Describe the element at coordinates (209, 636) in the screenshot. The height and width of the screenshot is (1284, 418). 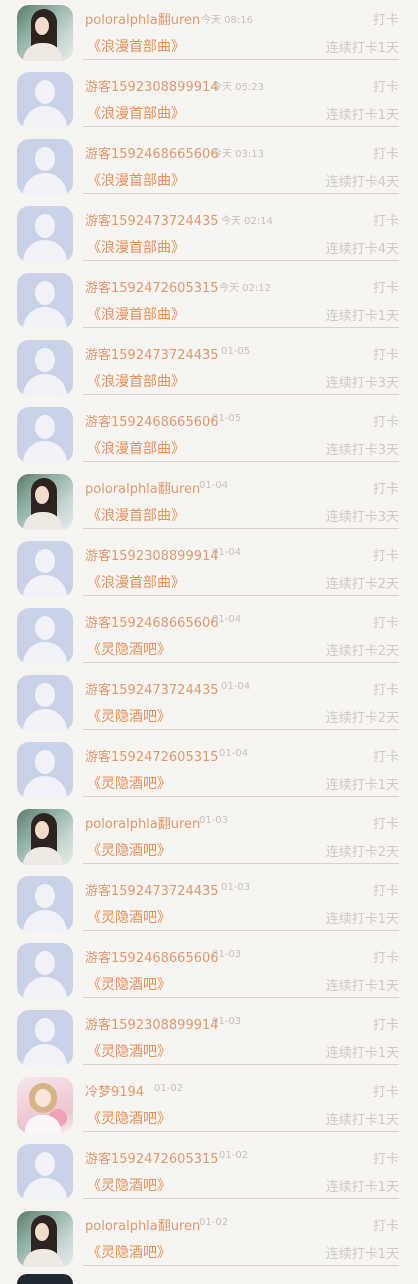
I see `list-item: 游客1592468665606 01-04 打卡 《灵隐酒吧》 连续打卡2天` at that location.